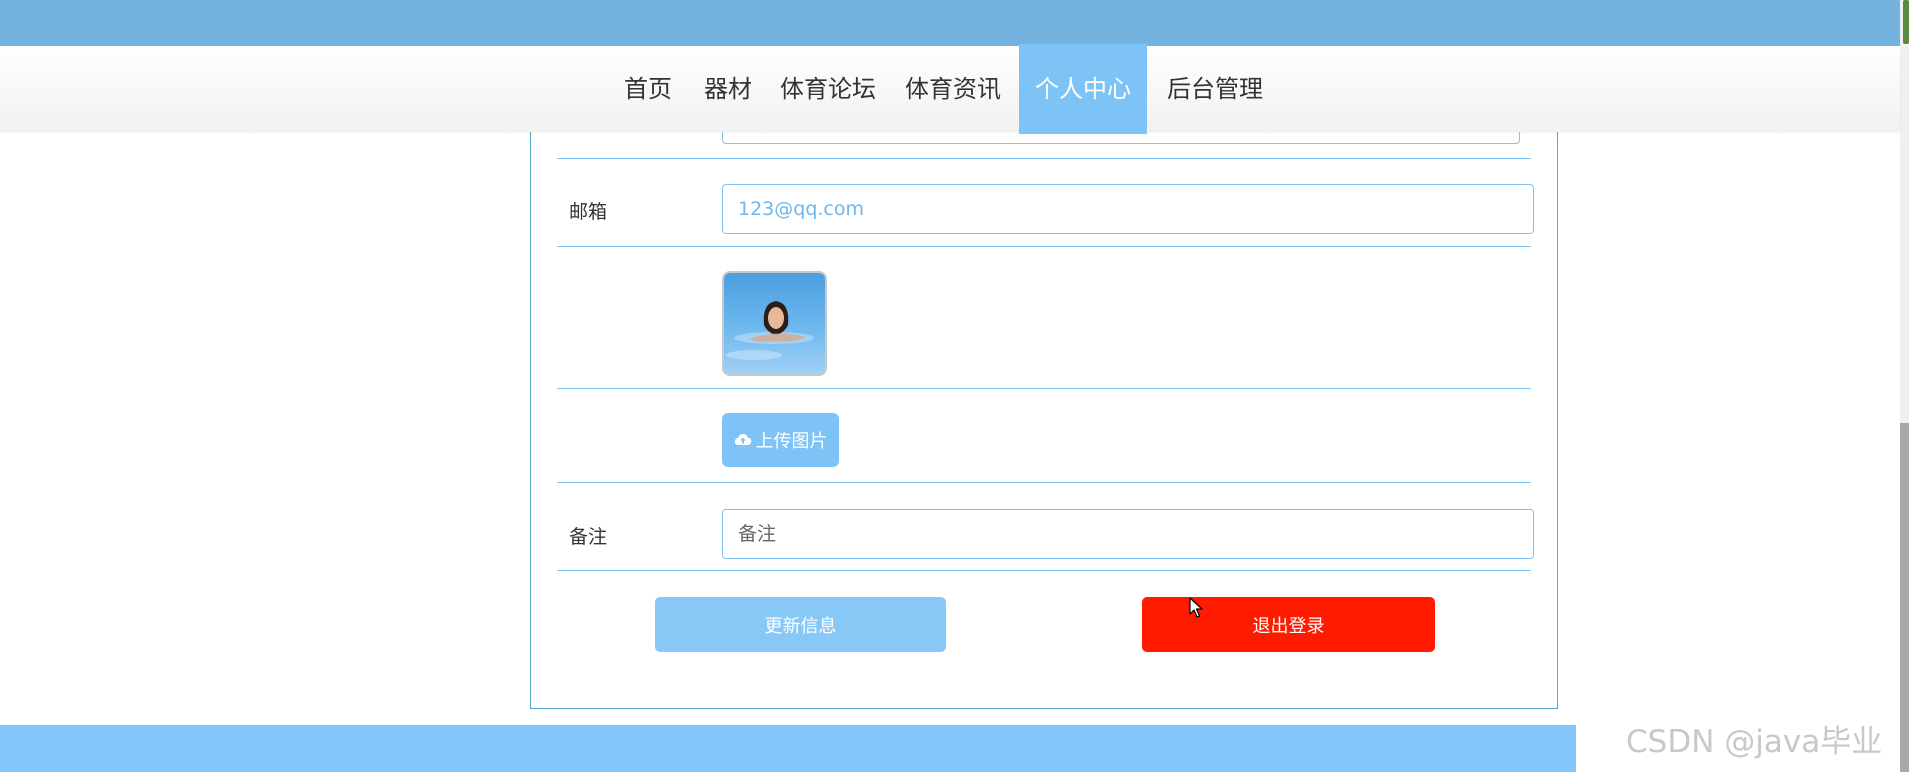  What do you see at coordinates (788, 748) in the screenshot?
I see `footer-band` at bounding box center [788, 748].